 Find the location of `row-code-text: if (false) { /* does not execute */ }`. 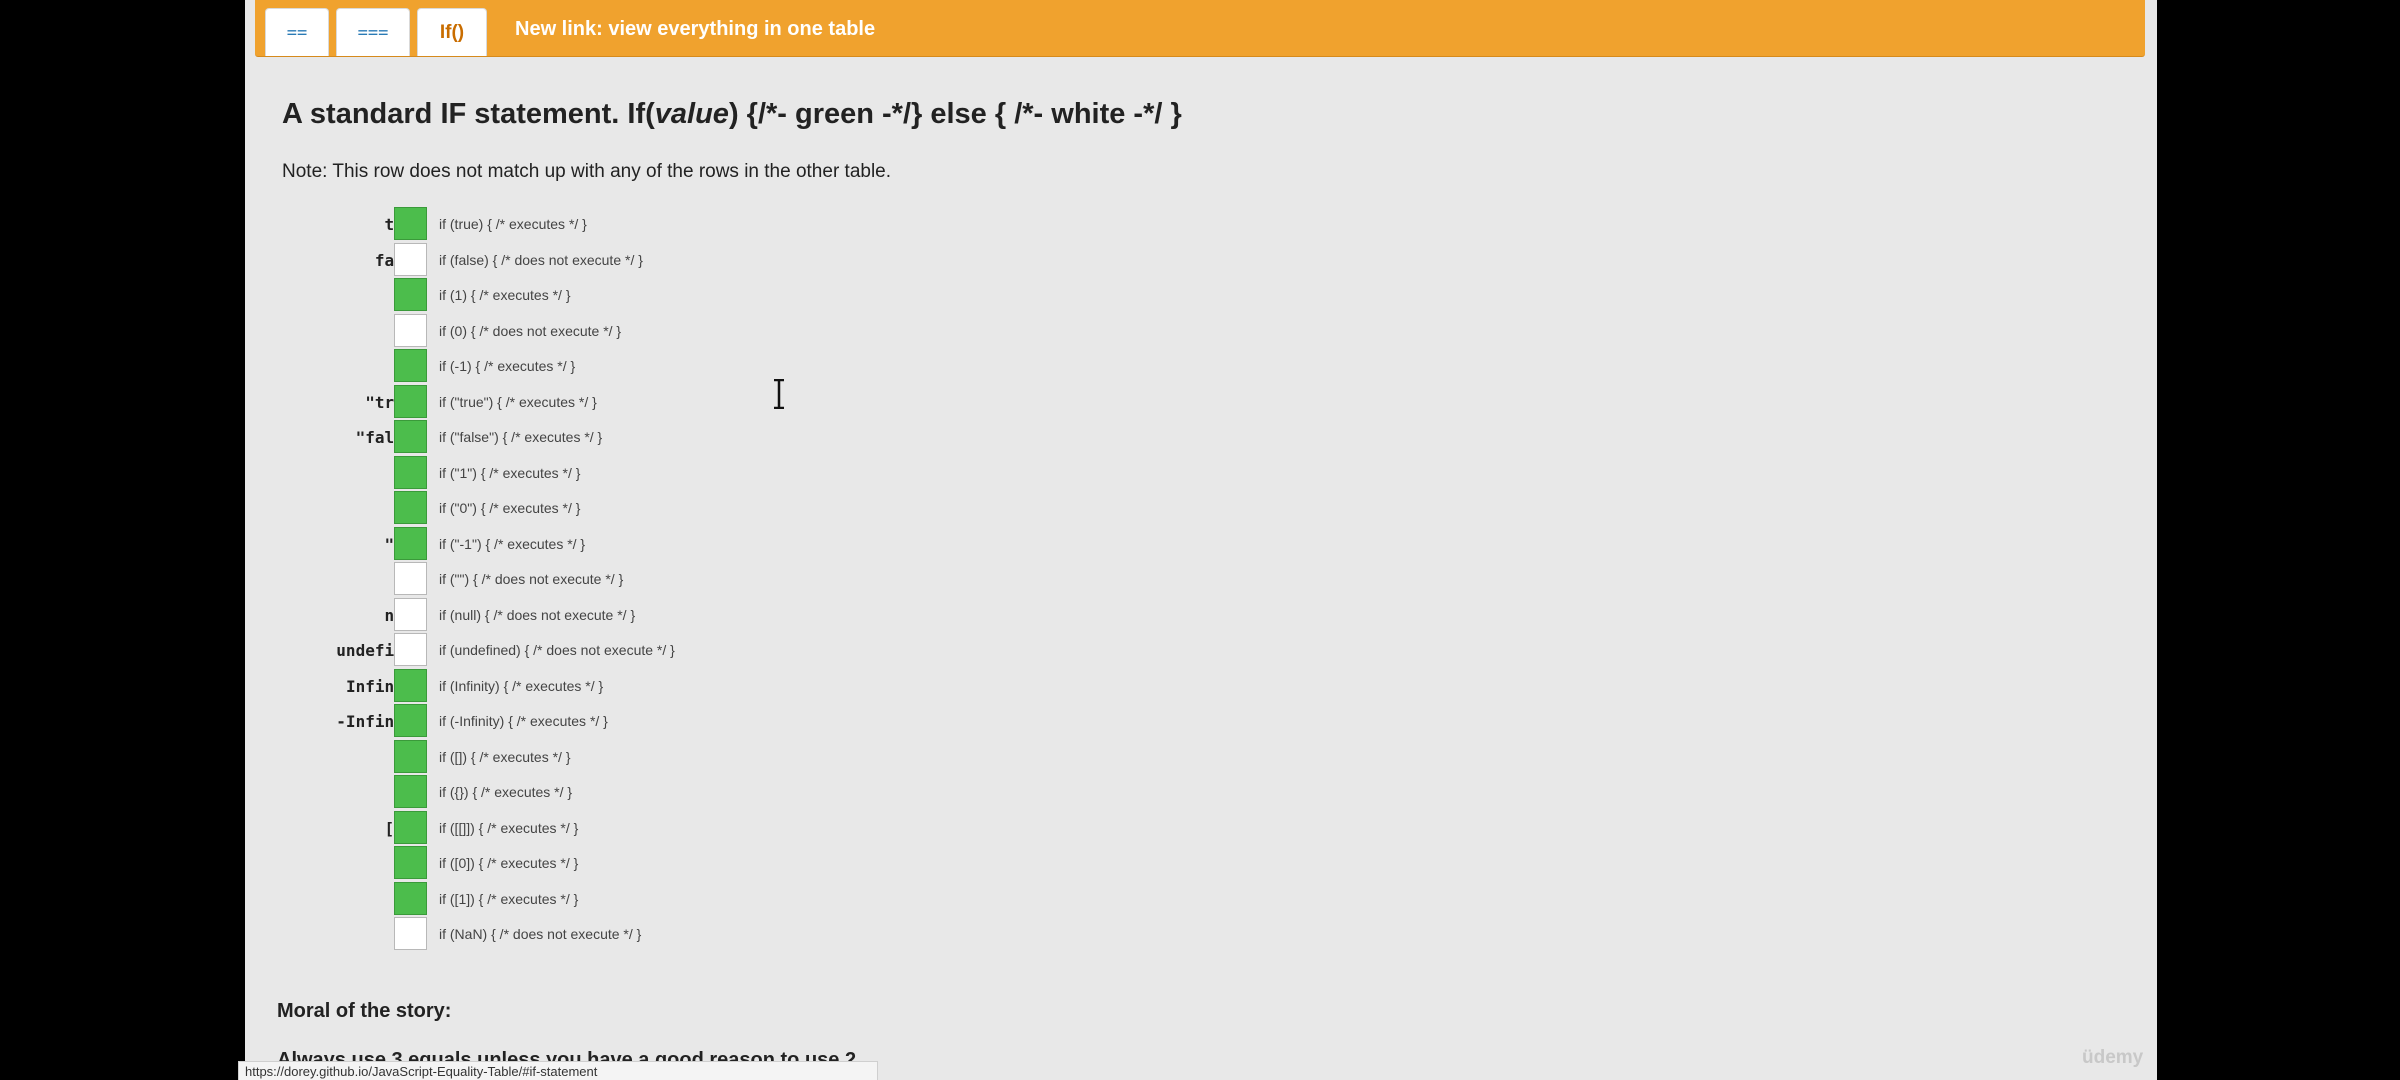

row-code-text: if (false) { /* does not execute */ } is located at coordinates (541, 259).